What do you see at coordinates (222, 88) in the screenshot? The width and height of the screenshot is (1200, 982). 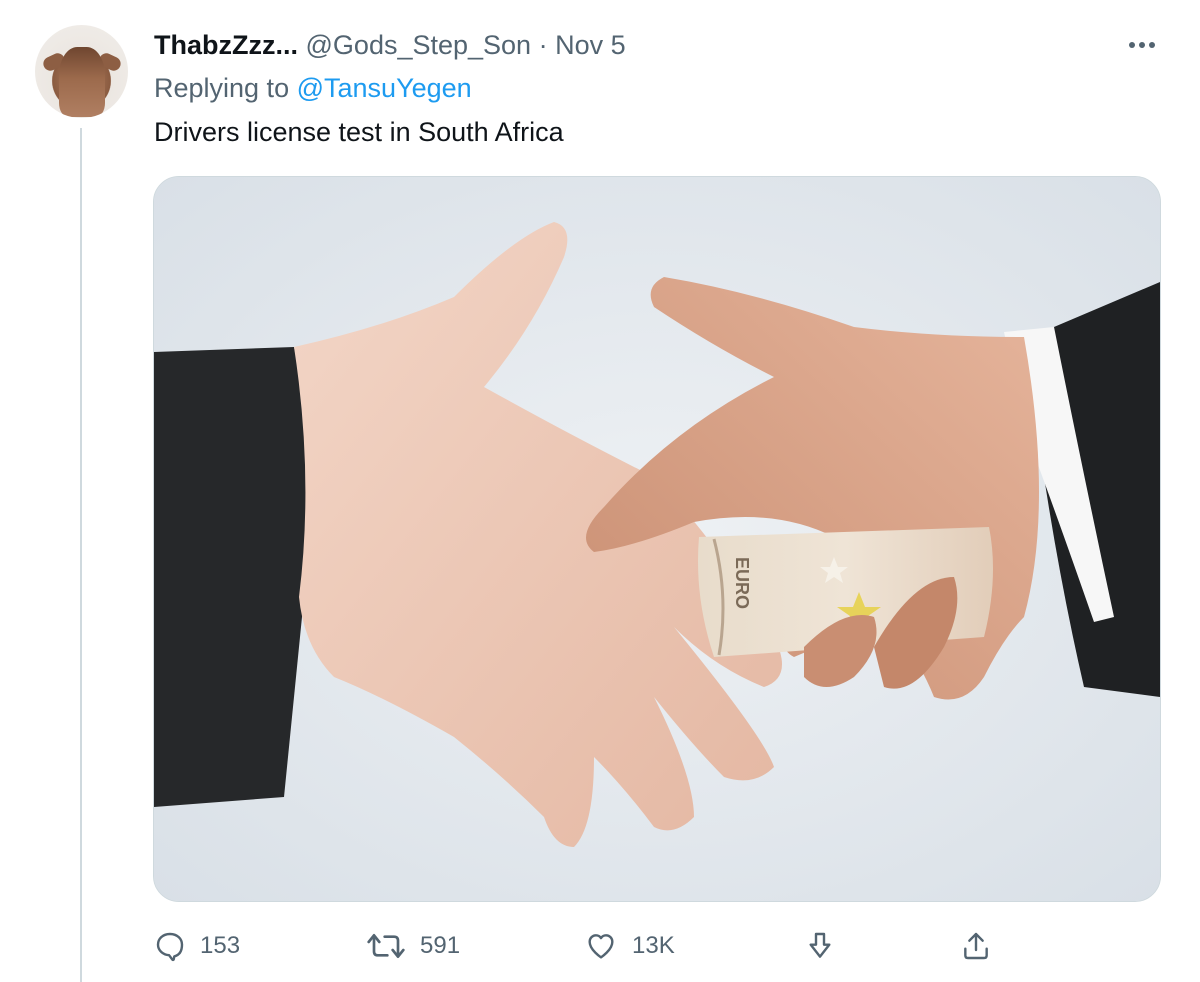 I see `replying-to-label: Replying to` at bounding box center [222, 88].